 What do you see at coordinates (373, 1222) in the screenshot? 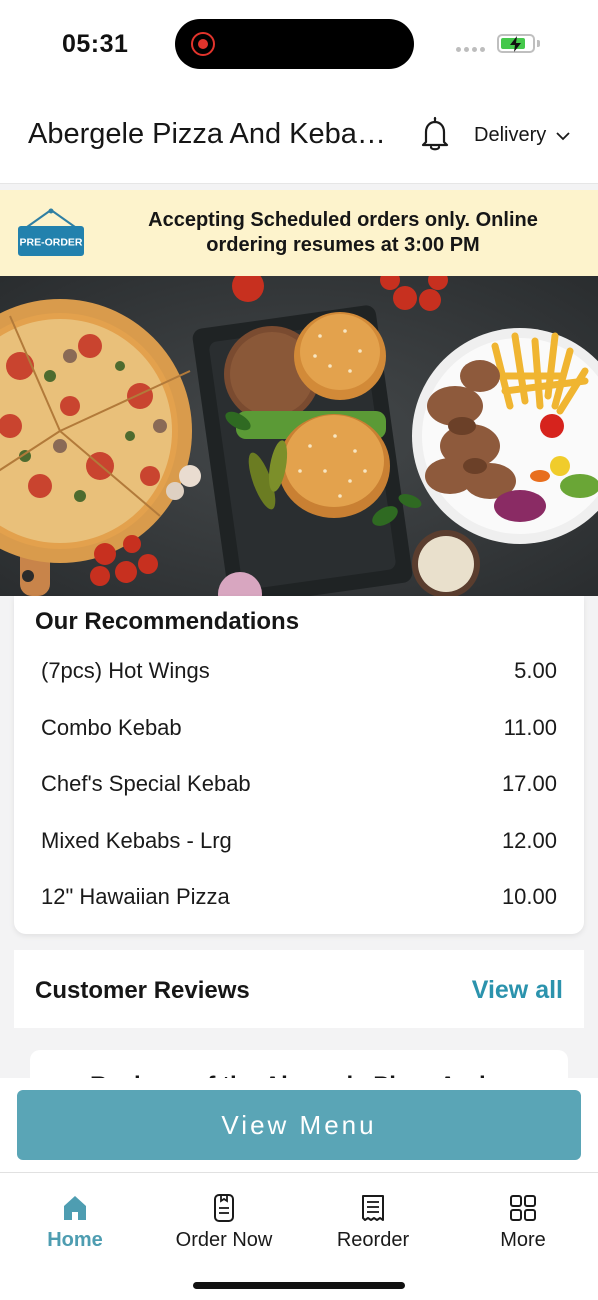
I see `tab-reorder: Reorder` at bounding box center [373, 1222].